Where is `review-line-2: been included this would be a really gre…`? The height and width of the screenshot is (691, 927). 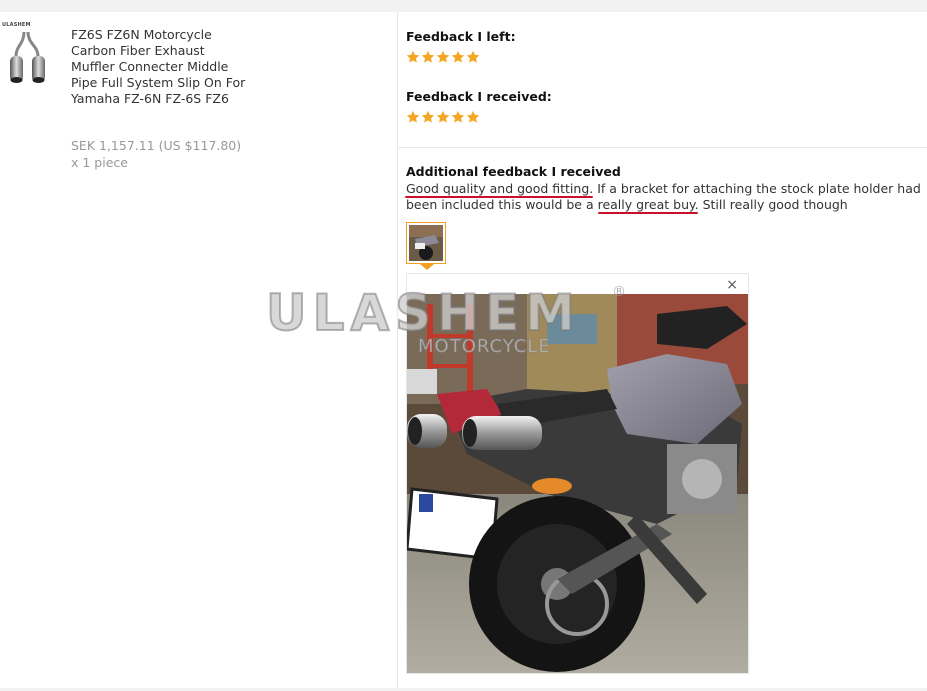
review-line-2: been included this would be a really gre… is located at coordinates (627, 204).